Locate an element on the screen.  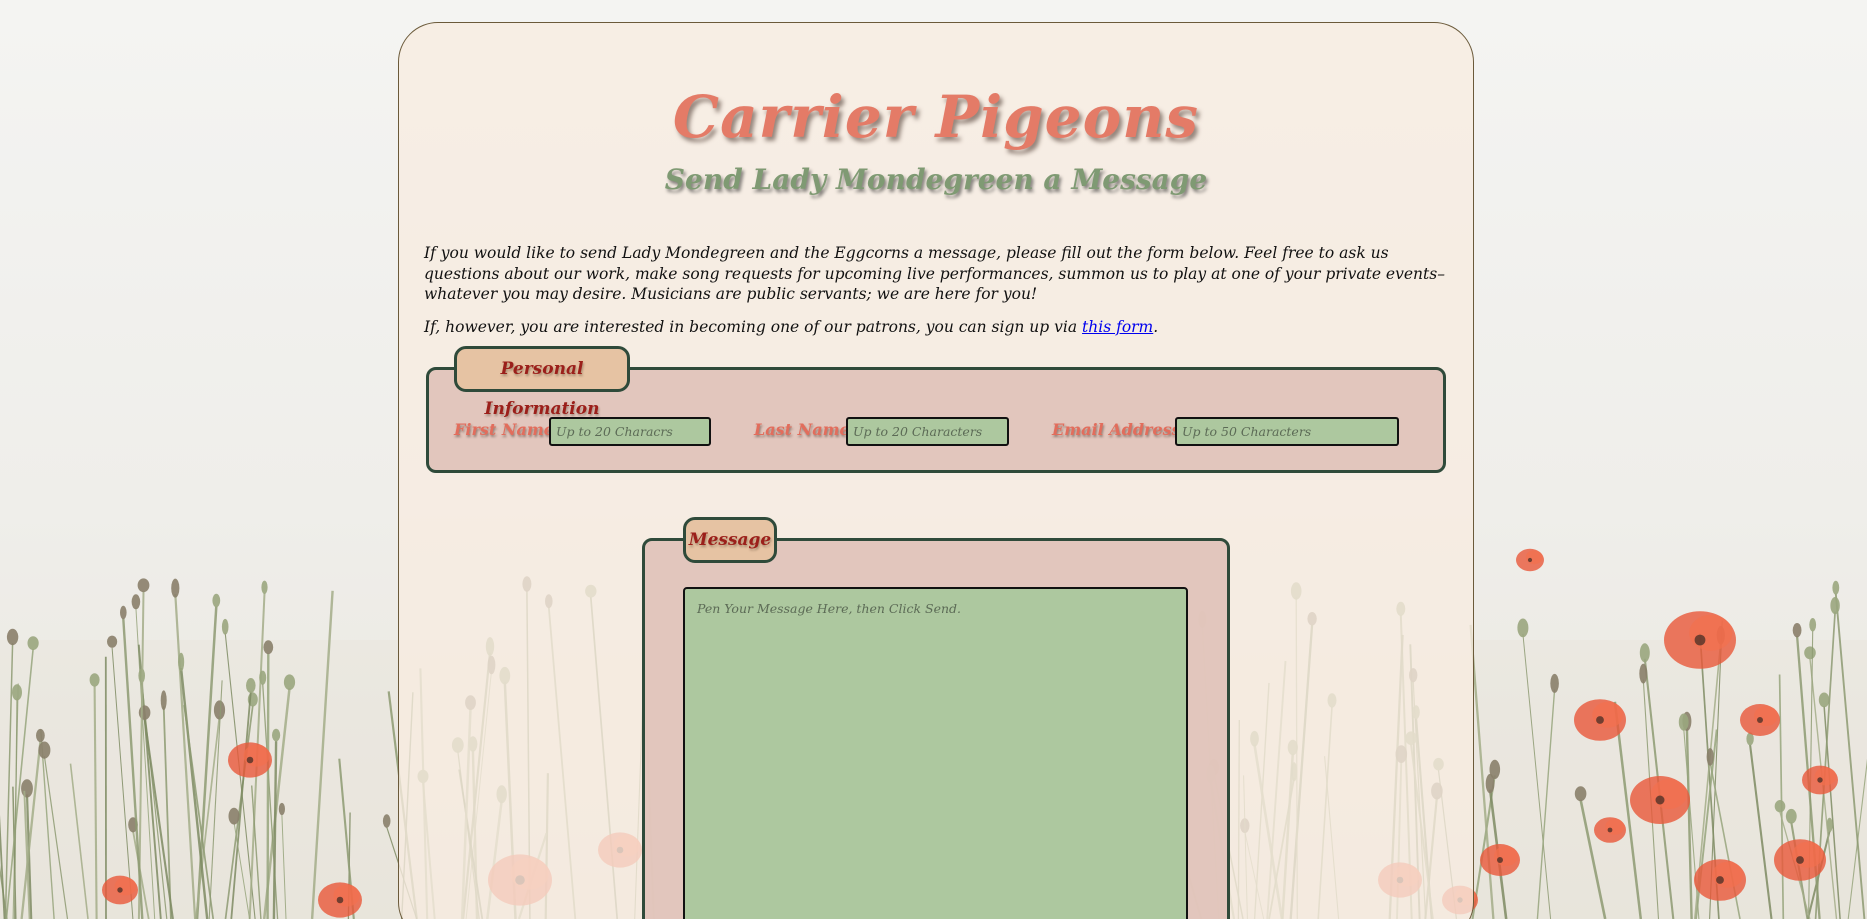
email-address-label: Email Address: is located at coordinates (1119, 429).